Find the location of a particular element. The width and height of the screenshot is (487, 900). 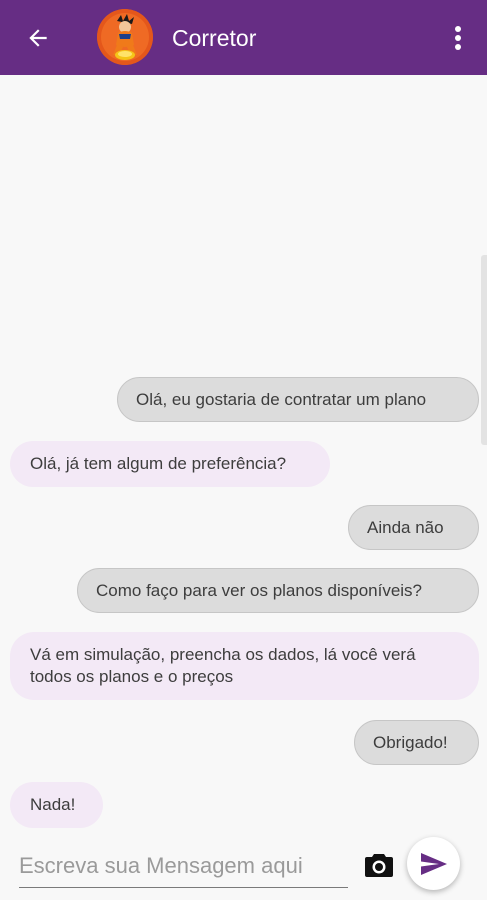

arrow-back-icon is located at coordinates (38, 38).